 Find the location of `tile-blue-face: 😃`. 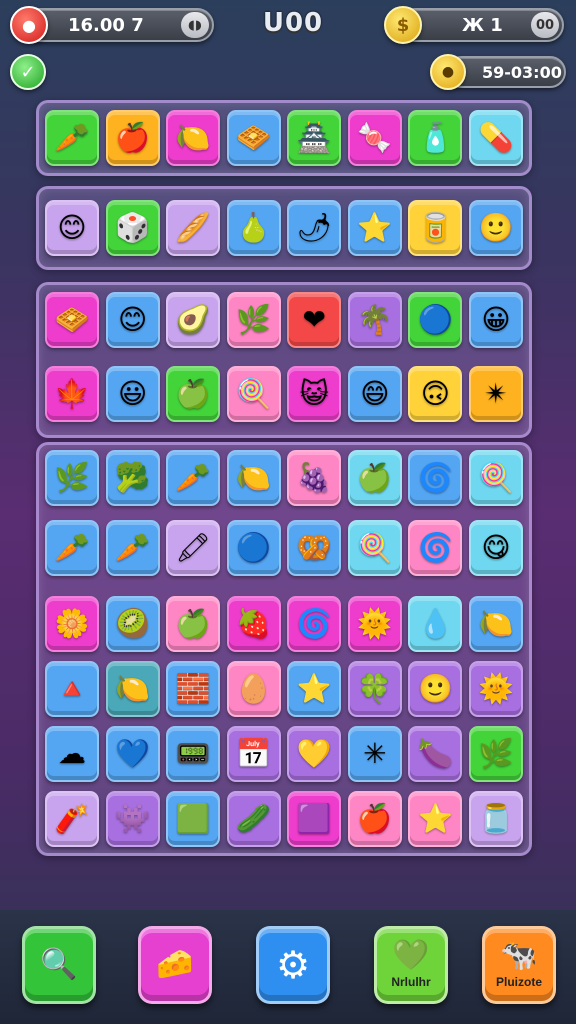

tile-blue-face: 😃 is located at coordinates (132, 394).